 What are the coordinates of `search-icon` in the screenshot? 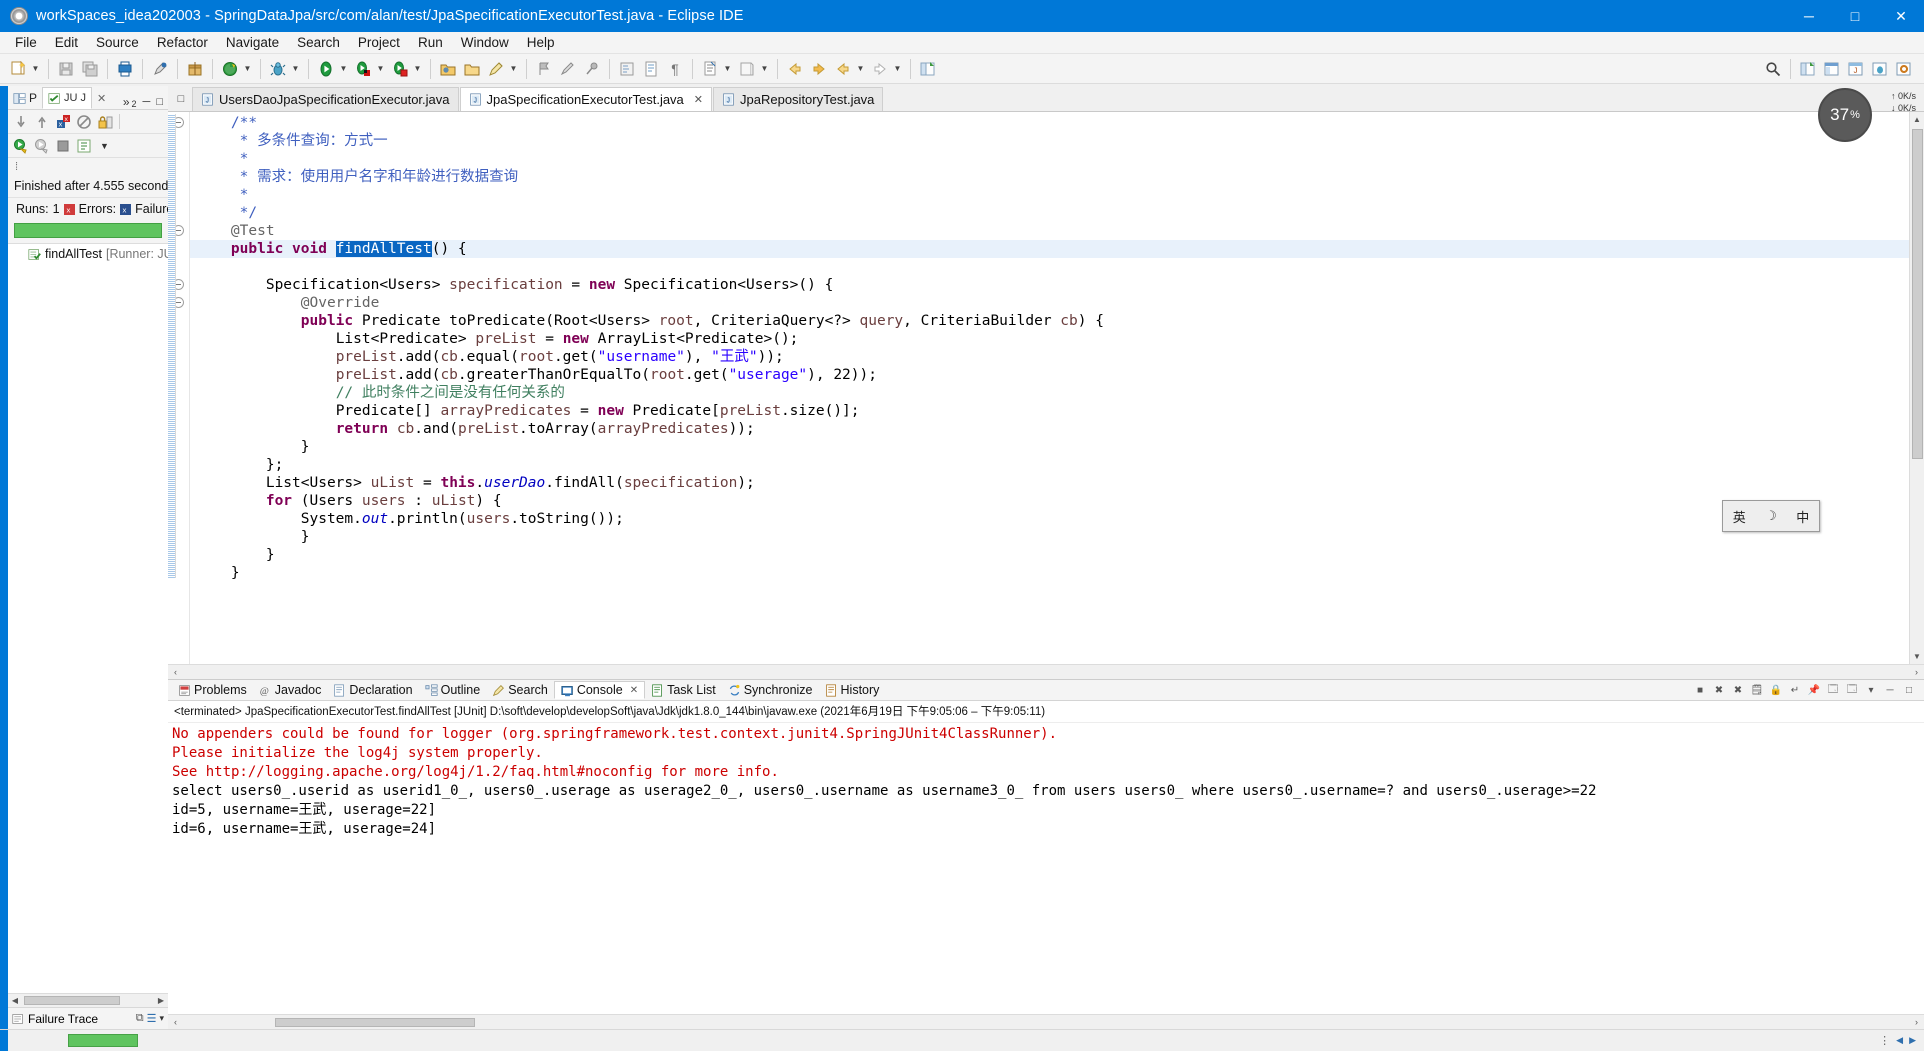 It's located at (496, 69).